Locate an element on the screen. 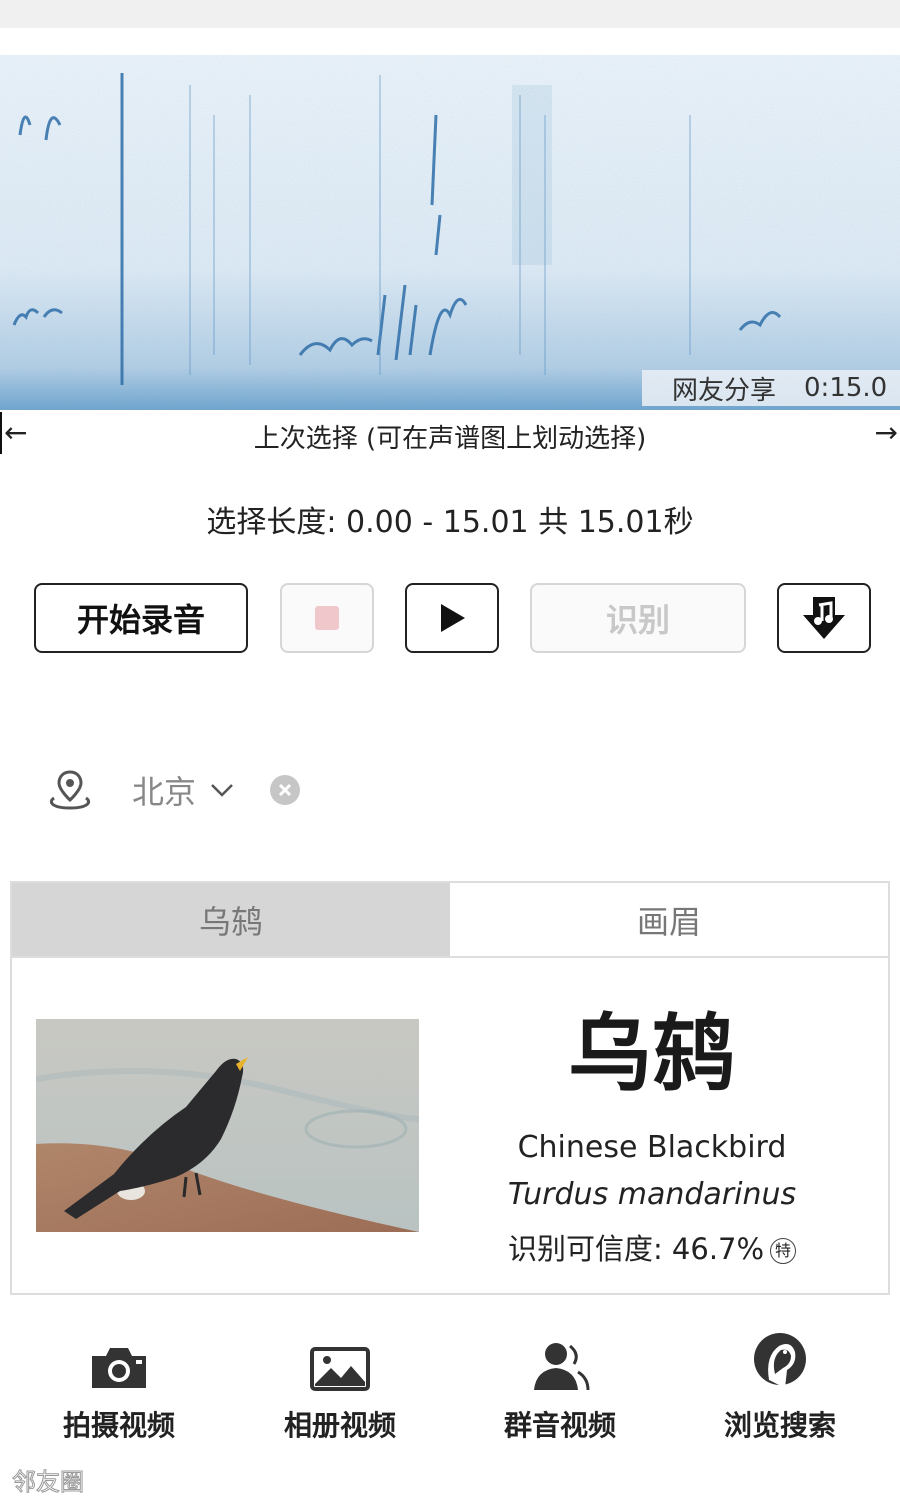 The image size is (900, 1508). bird-image is located at coordinates (227, 1125).